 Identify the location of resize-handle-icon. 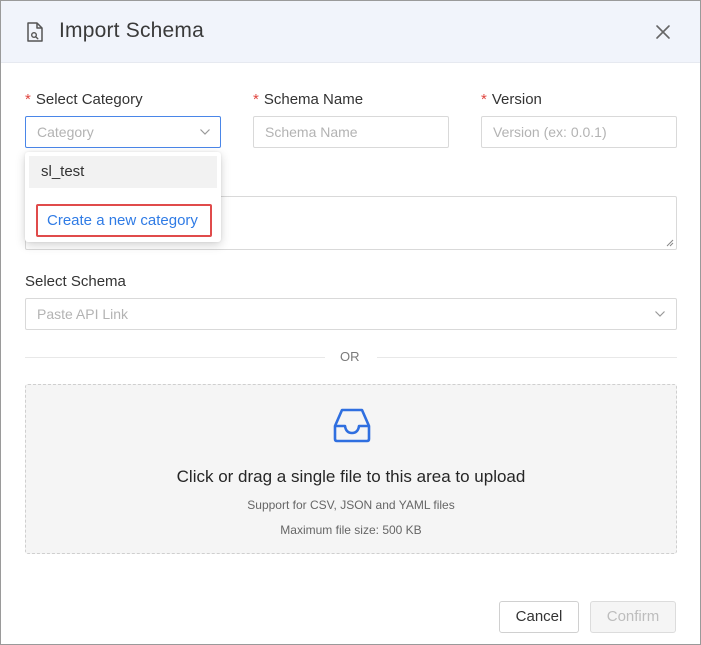
(669, 242).